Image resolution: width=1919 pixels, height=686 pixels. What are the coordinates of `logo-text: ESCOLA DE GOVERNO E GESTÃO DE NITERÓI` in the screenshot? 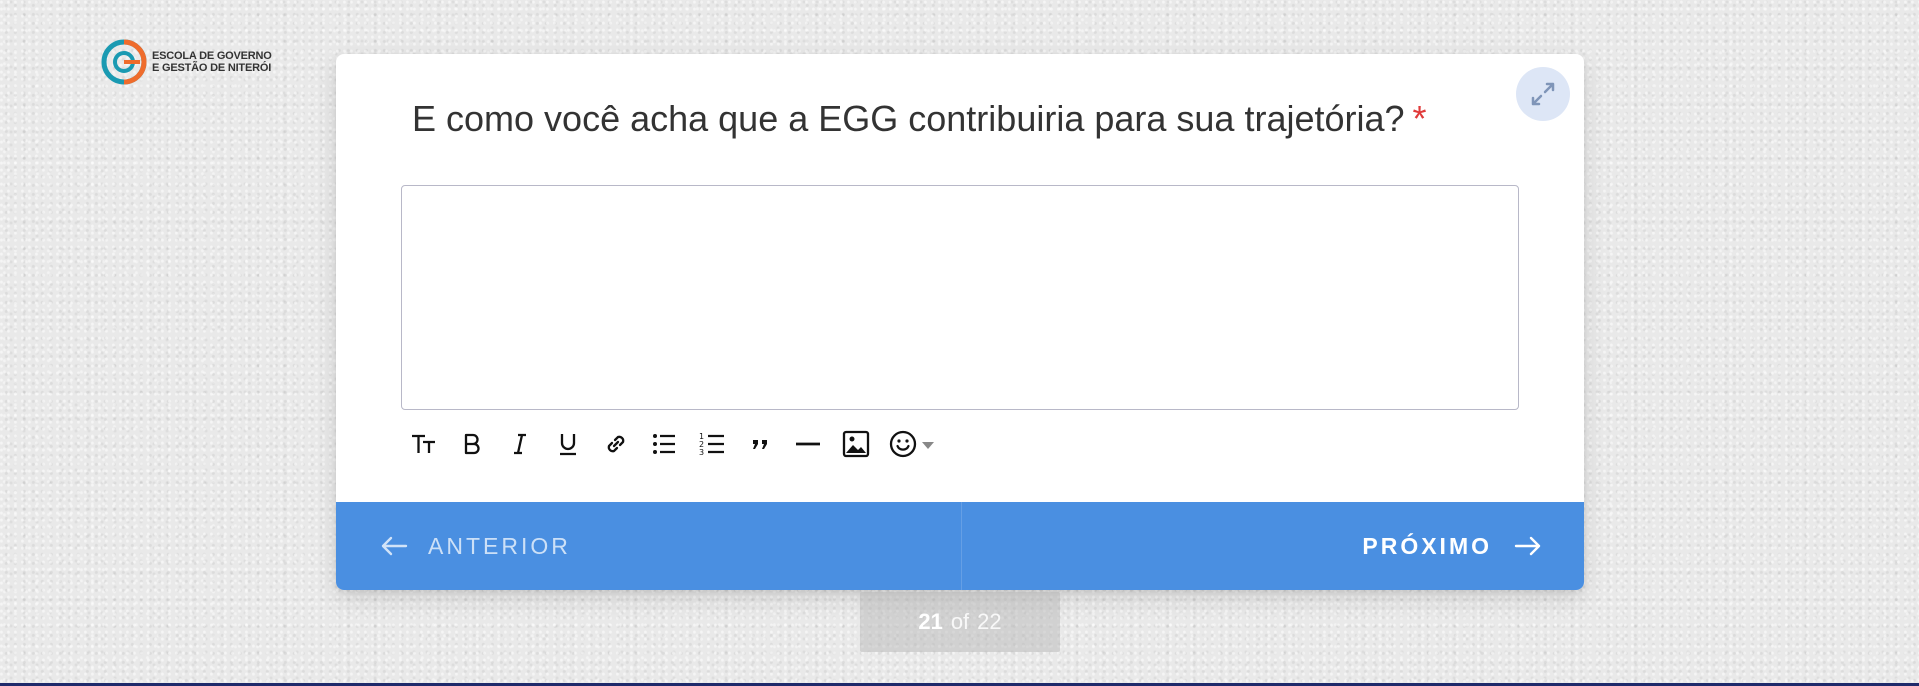 It's located at (212, 62).